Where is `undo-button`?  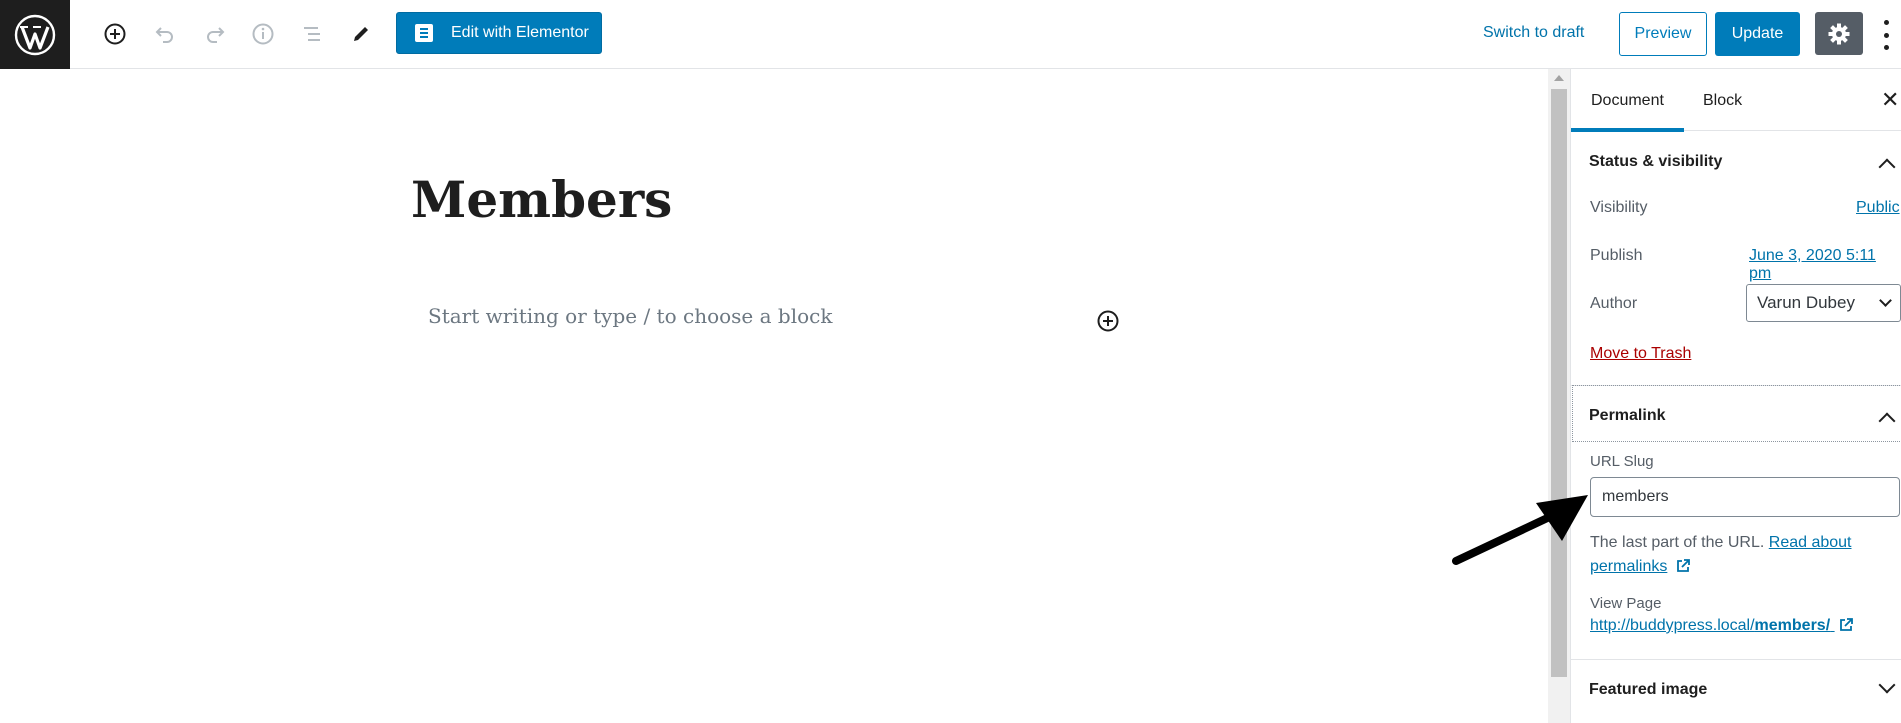
undo-button is located at coordinates (165, 34).